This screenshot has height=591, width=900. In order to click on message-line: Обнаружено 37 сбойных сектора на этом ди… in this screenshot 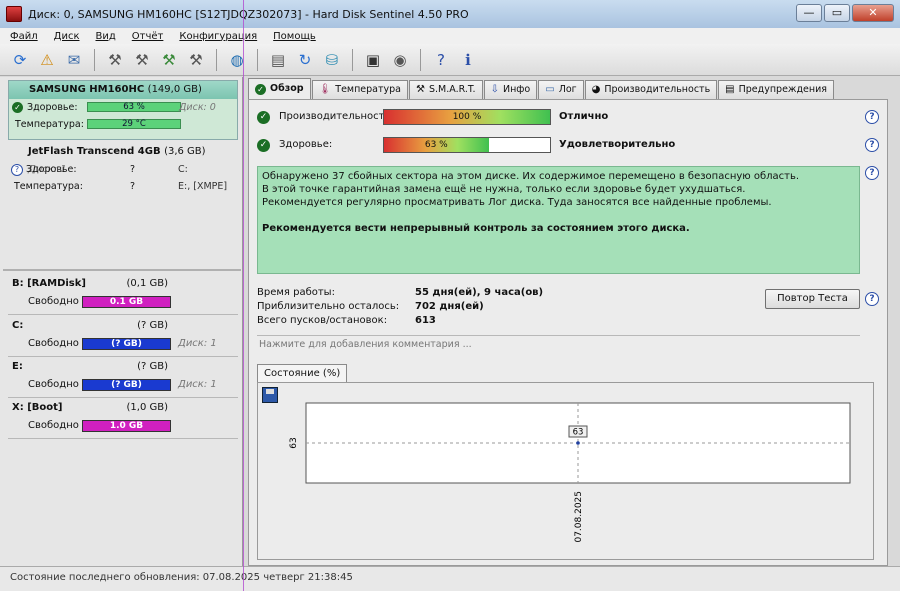, I will do `click(531, 176)`.